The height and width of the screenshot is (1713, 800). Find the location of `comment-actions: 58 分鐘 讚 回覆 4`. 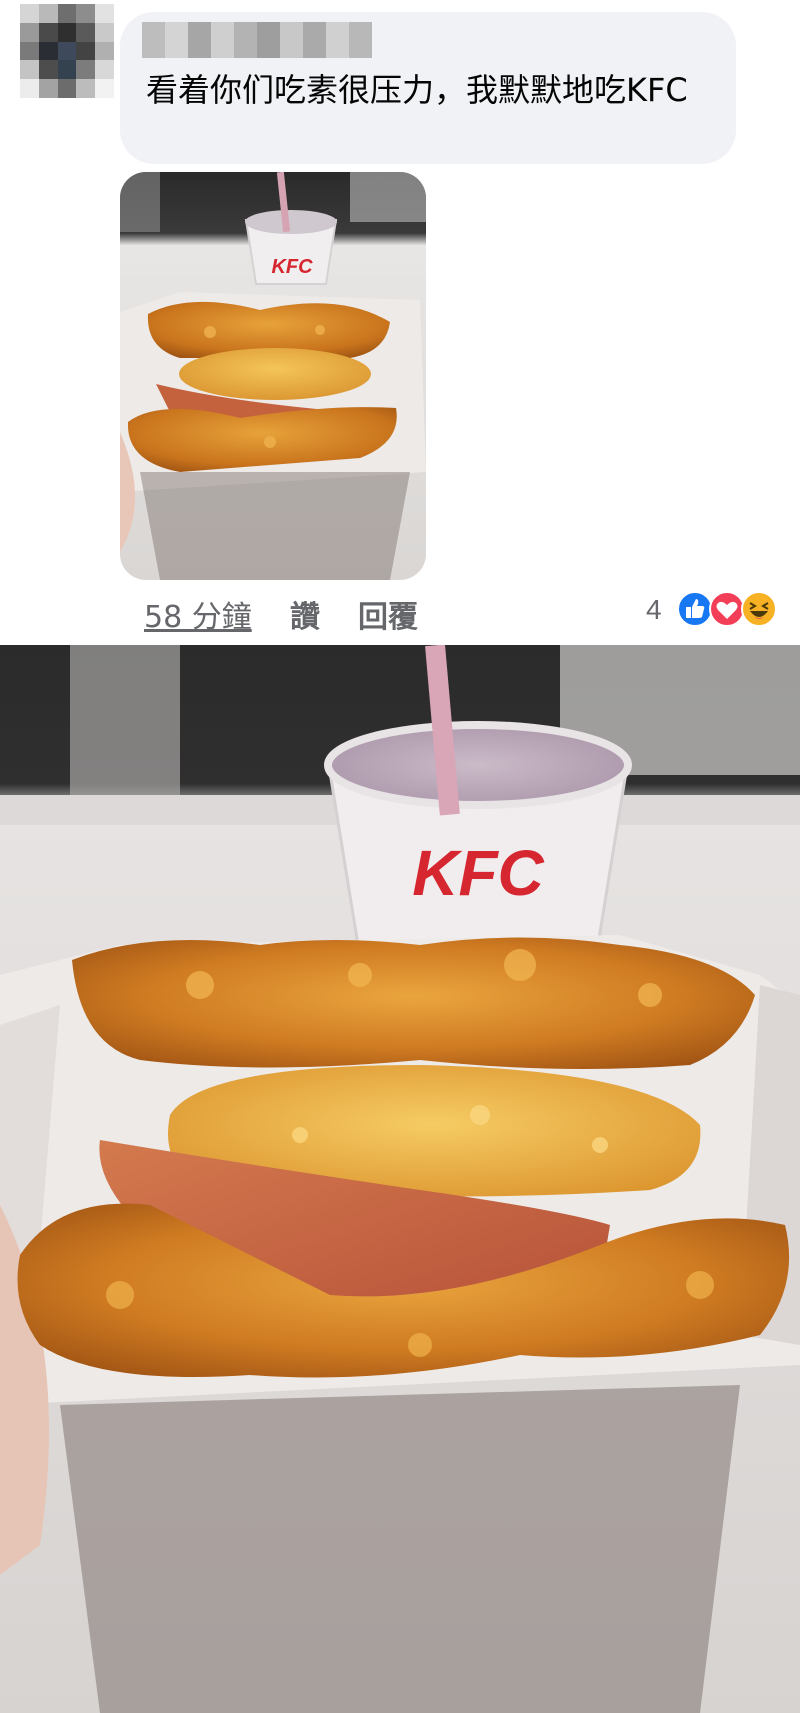

comment-actions: 58 分鐘 讚 回覆 4 is located at coordinates (400, 611).